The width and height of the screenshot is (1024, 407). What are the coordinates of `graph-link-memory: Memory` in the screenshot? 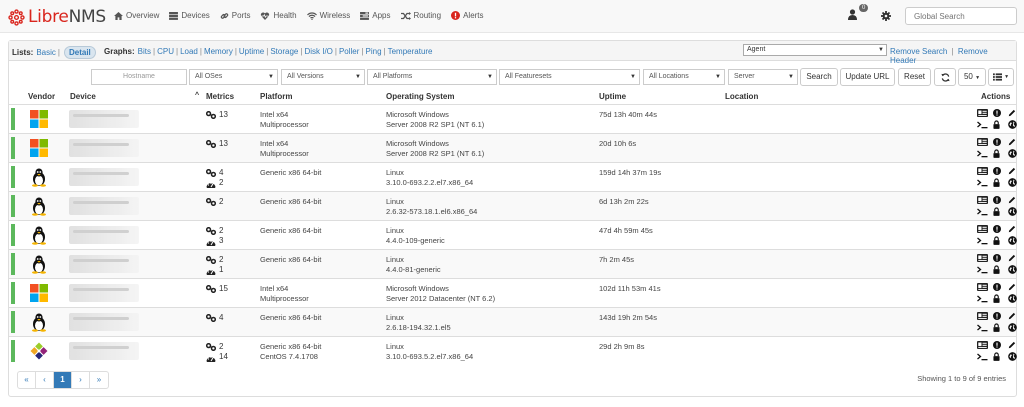 It's located at (218, 51).